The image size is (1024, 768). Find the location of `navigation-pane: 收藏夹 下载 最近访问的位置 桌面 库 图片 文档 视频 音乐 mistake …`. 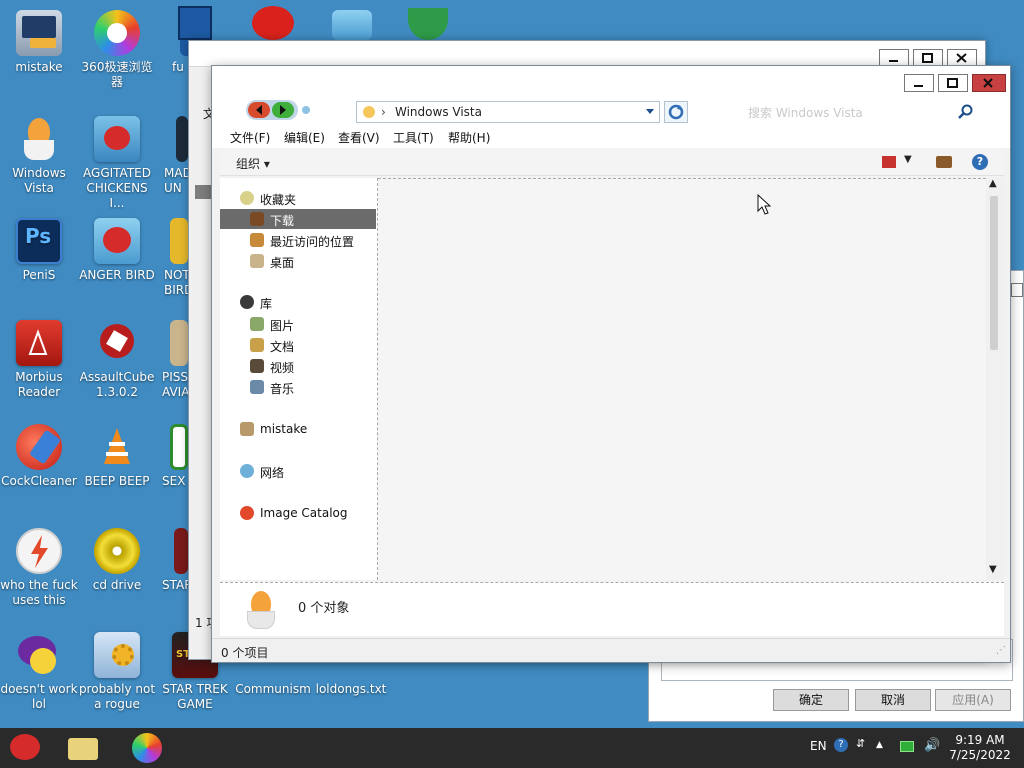

navigation-pane: 收藏夹 下载 最近访问的位置 桌面 库 图片 文档 视频 音乐 mistake … is located at coordinates (299, 379).